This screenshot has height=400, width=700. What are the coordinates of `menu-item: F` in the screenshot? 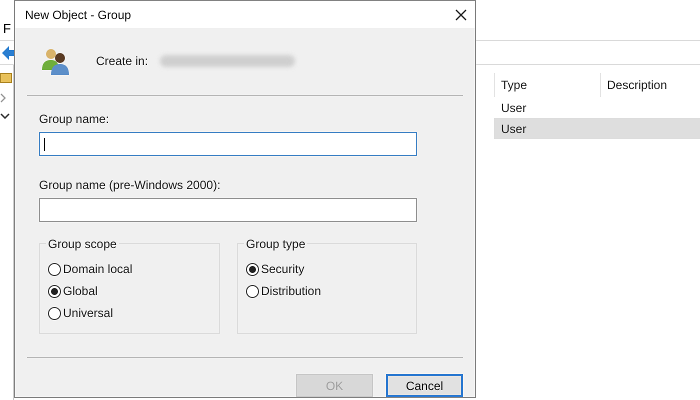 It's located at (7, 28).